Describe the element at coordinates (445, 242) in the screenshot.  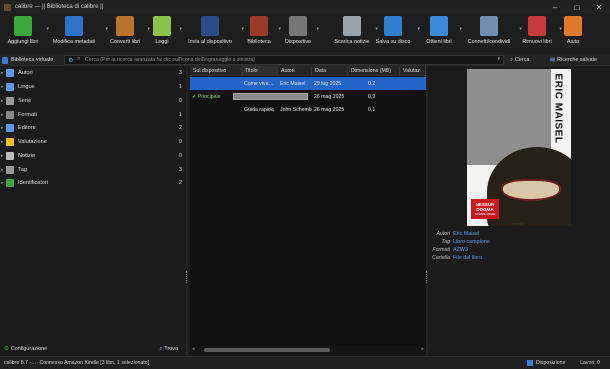
I see `metadata-key: Tag` at that location.